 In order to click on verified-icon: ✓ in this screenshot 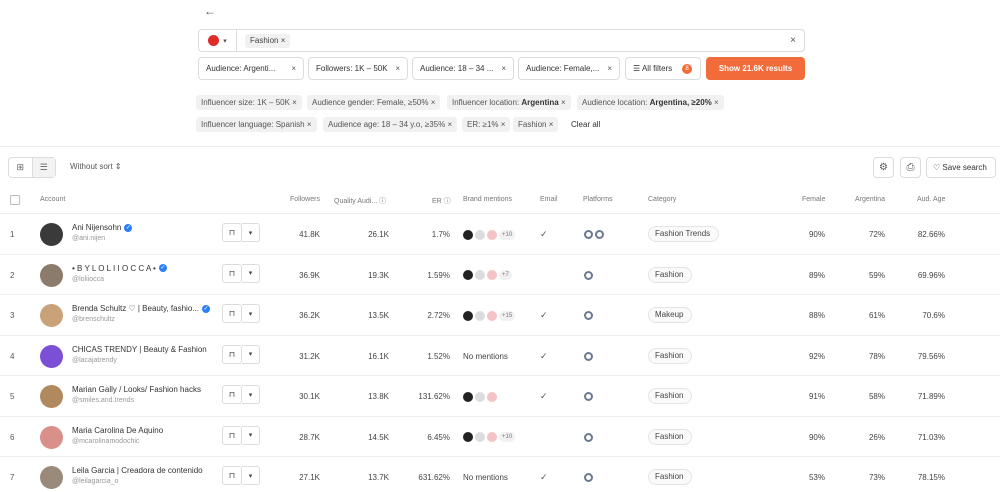, I will do `click(128, 227)`.